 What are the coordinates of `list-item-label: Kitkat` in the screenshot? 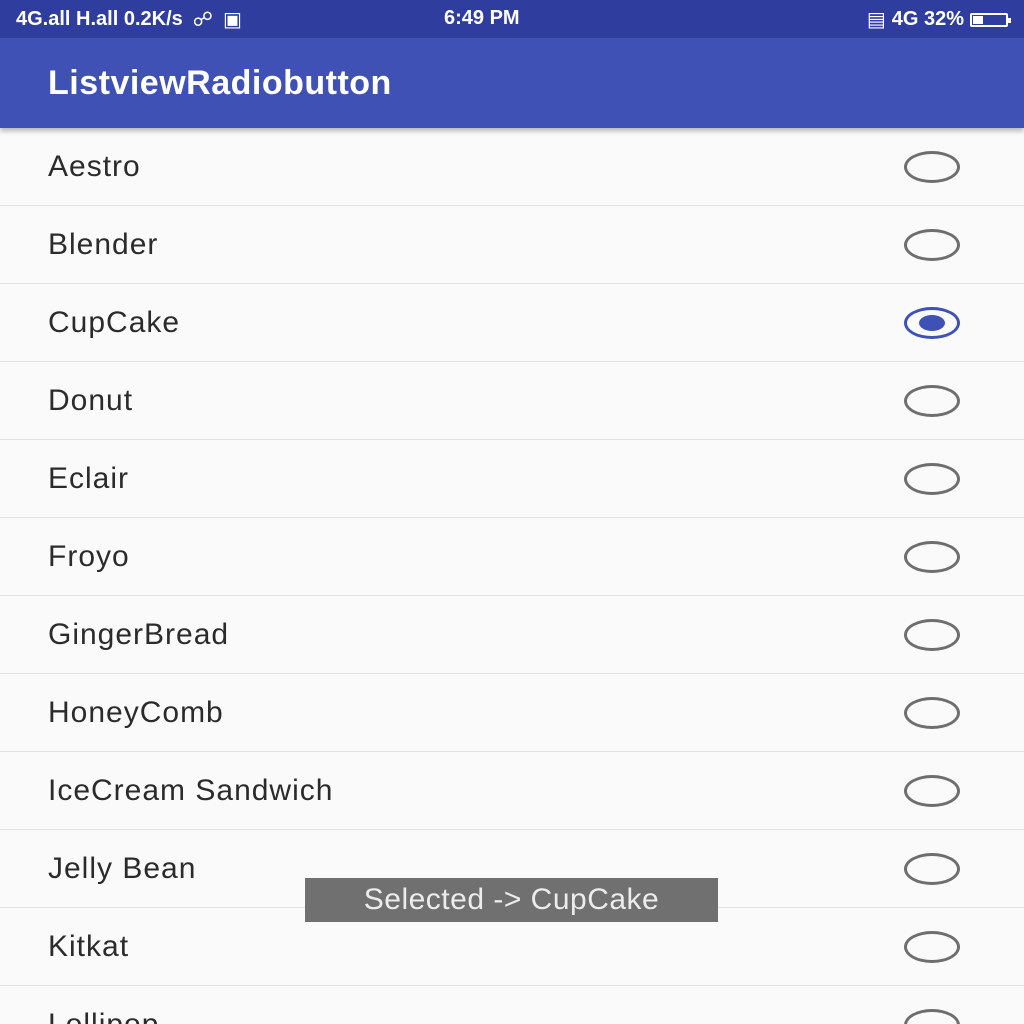 It's located at (89, 946).